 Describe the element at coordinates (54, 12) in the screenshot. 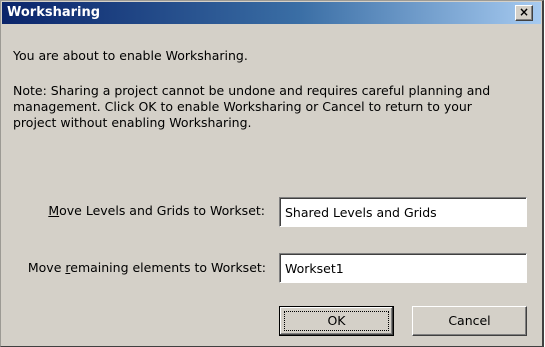

I see `window-title: Worksharing` at that location.